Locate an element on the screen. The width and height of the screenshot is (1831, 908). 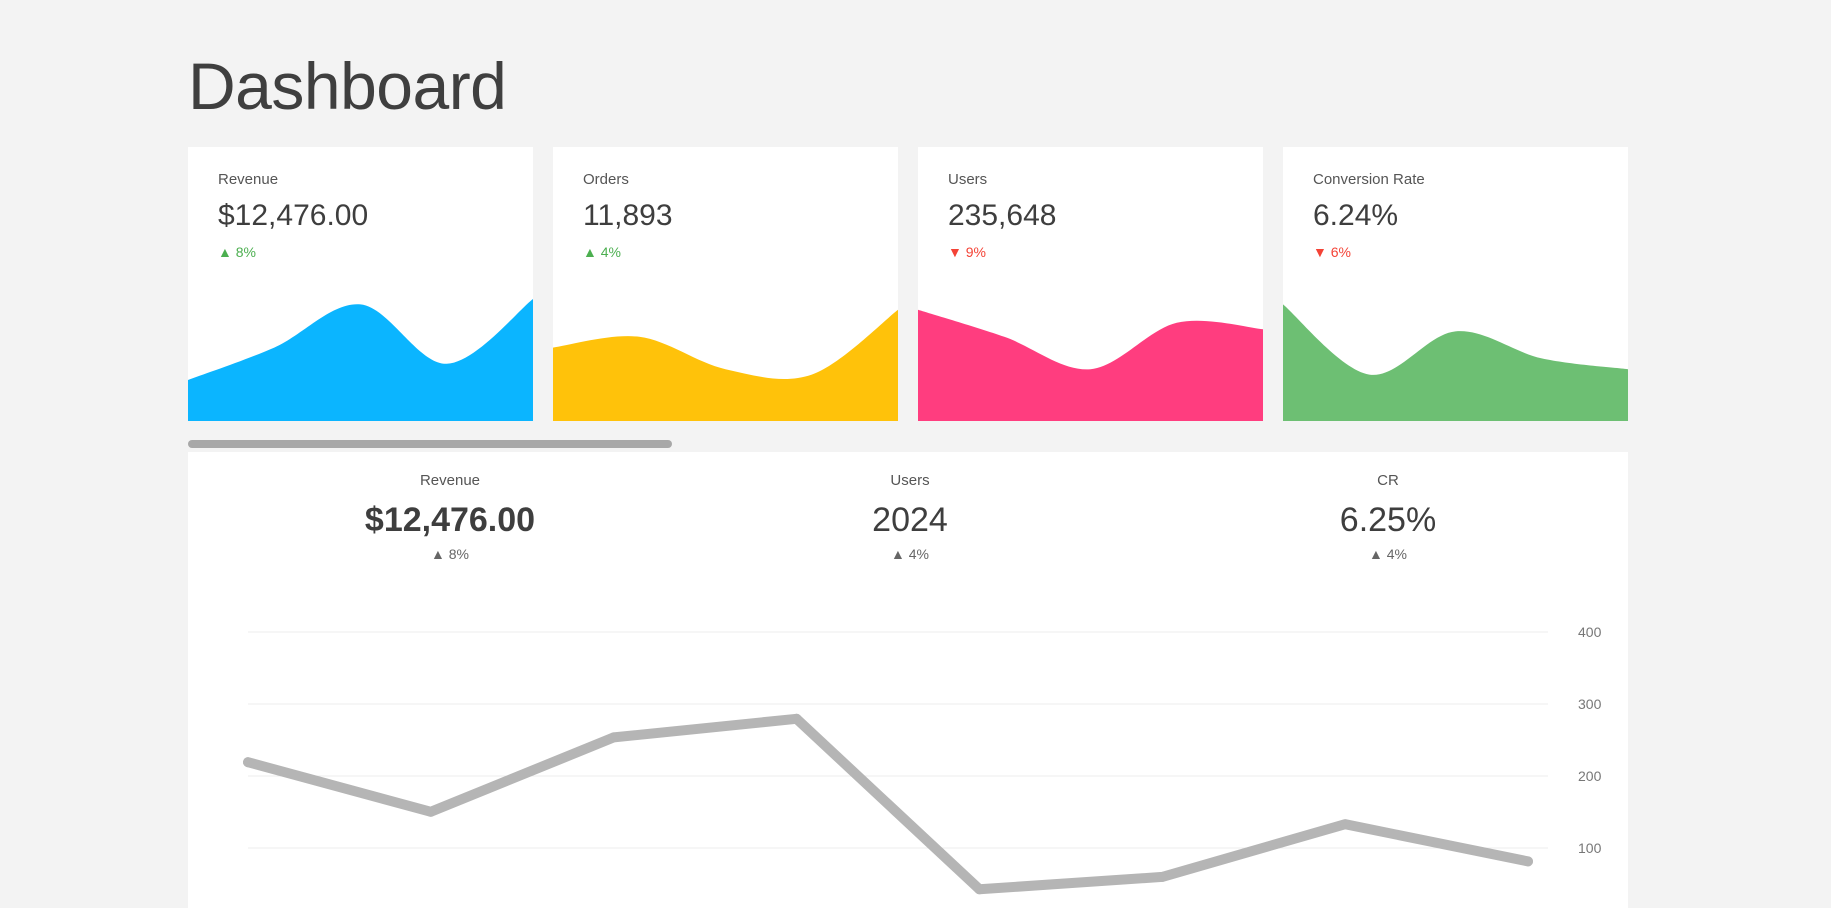
scrollbar-thumb is located at coordinates (430, 444).